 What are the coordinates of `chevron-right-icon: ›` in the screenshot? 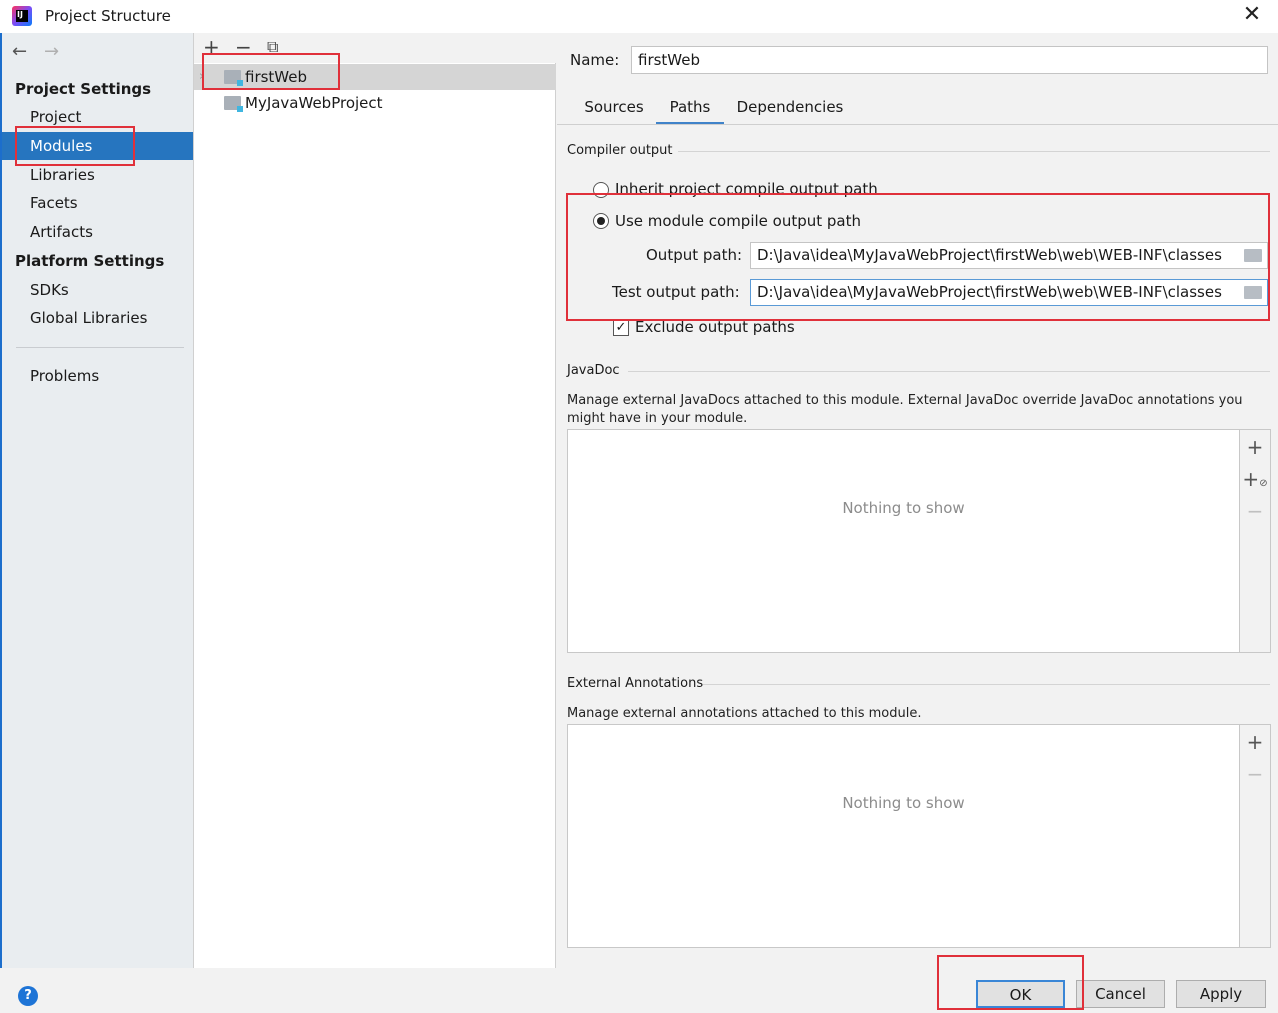 It's located at (201, 77).